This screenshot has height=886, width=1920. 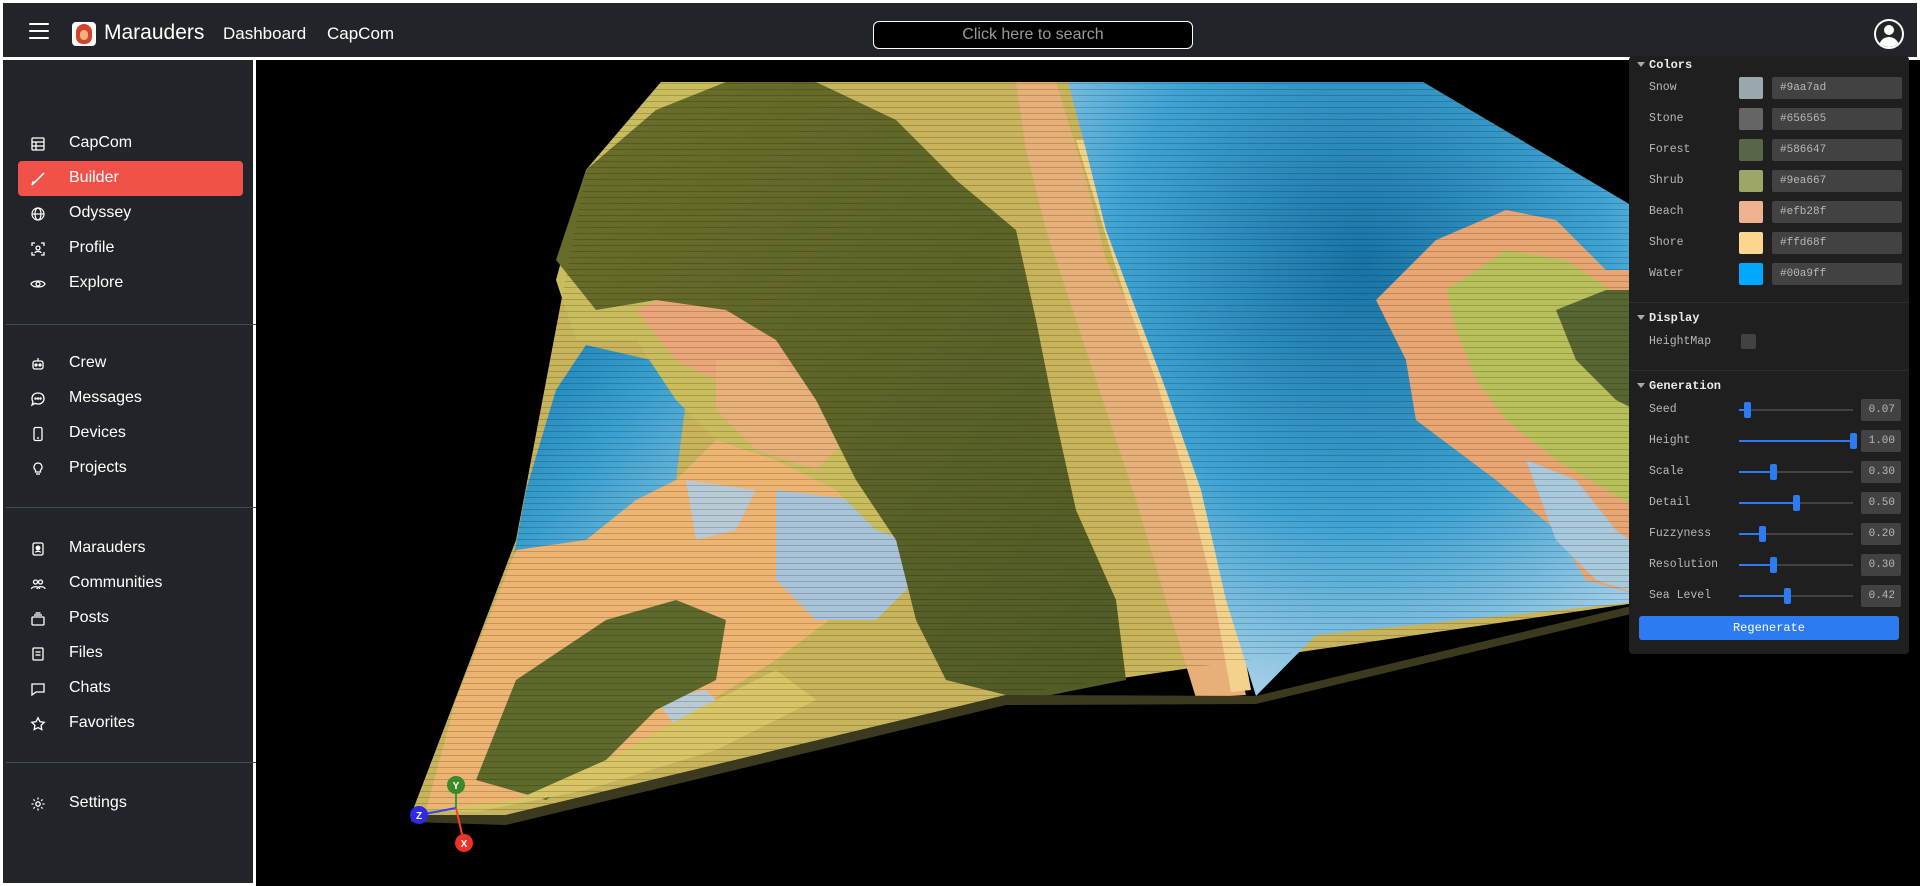 What do you see at coordinates (38, 399) in the screenshot?
I see `chat-dots-icon` at bounding box center [38, 399].